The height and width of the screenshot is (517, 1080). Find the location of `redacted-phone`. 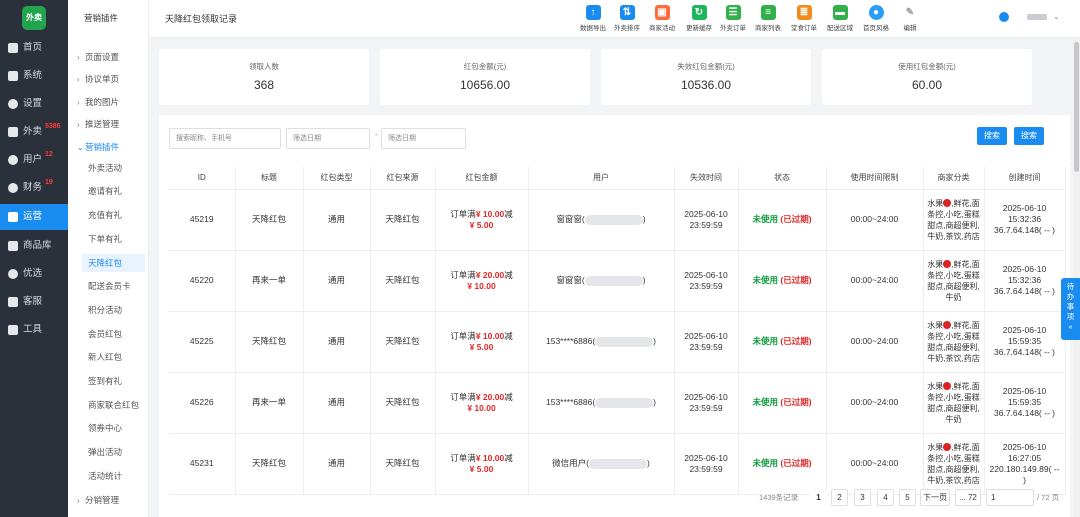

redacted-phone is located at coordinates (613, 219).